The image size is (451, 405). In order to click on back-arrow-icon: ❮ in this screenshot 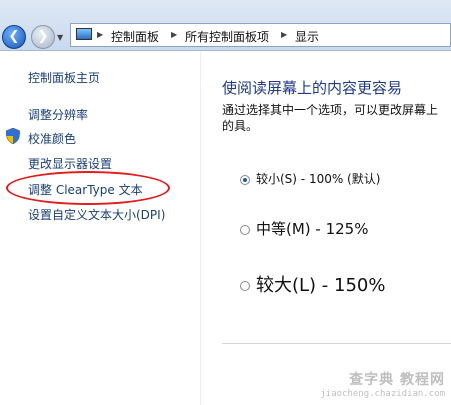, I will do `click(14, 36)`.